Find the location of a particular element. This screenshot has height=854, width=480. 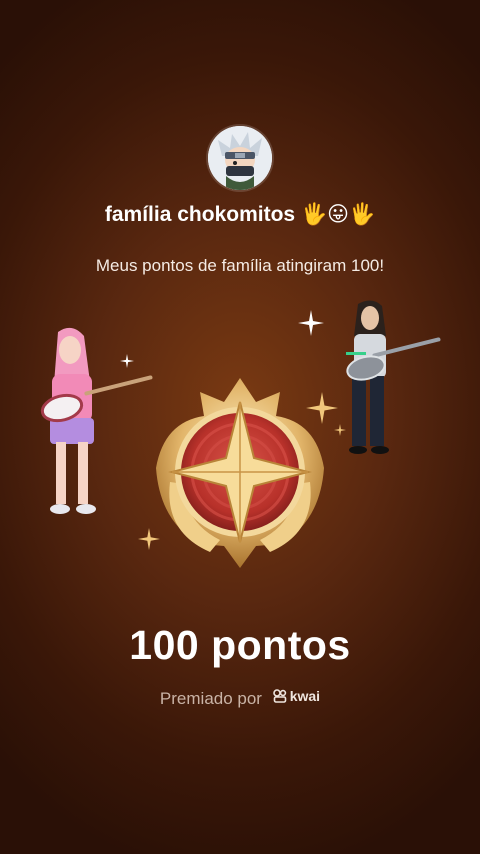

family-title: família chokomitos 🖐😛🖐 is located at coordinates (240, 214).